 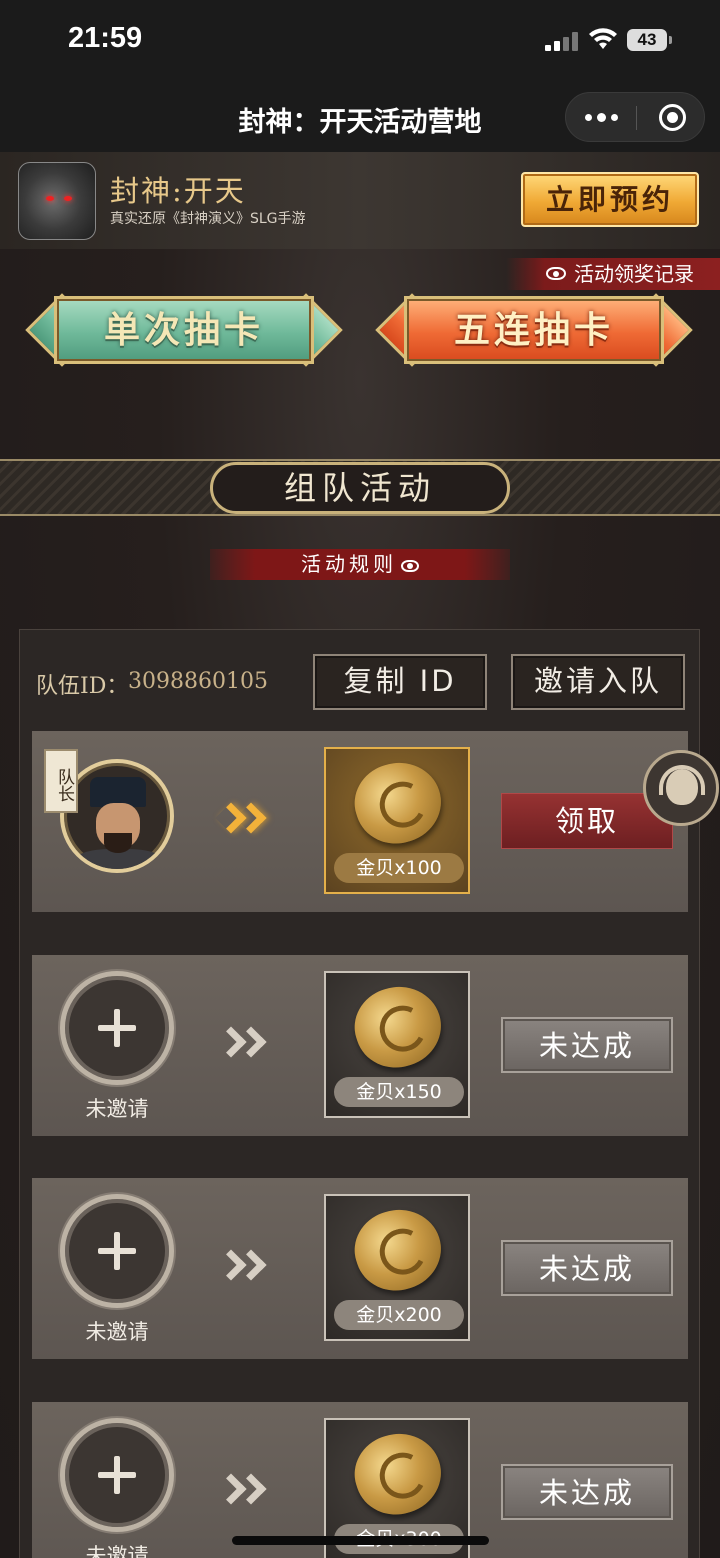 I want to click on team-member-row: 未邀请 金贝x300 未达成, so click(x=360, y=1480).